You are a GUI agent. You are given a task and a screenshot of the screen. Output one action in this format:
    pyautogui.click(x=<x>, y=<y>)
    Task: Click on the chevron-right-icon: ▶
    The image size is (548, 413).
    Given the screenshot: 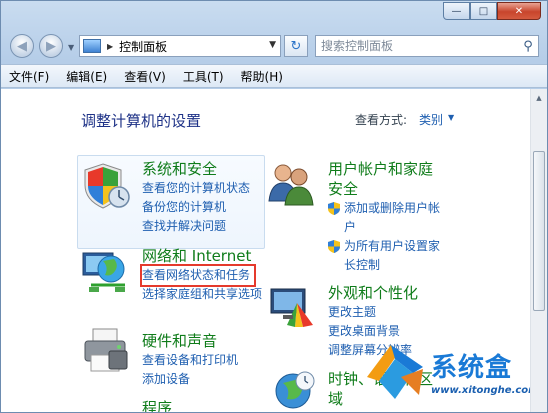 What is the action you would take?
    pyautogui.click(x=110, y=46)
    